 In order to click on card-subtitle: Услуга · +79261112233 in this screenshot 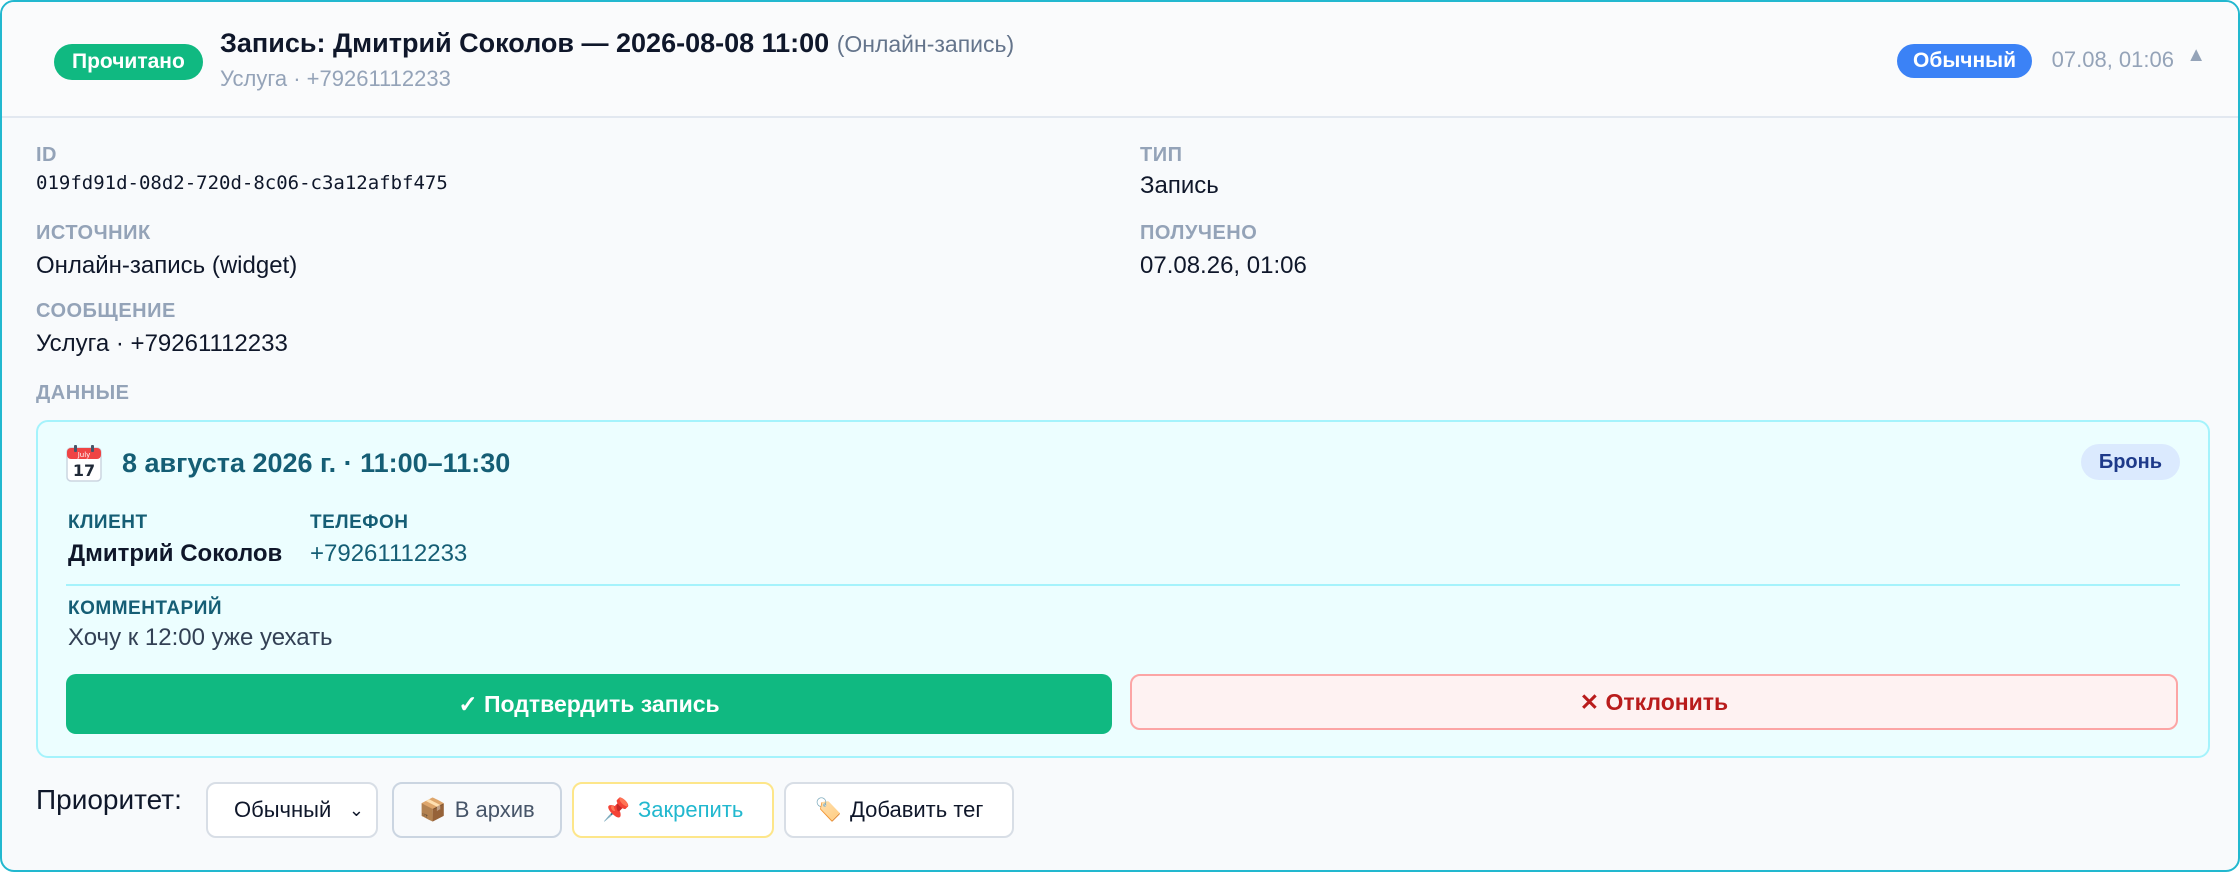, I will do `click(335, 78)`.